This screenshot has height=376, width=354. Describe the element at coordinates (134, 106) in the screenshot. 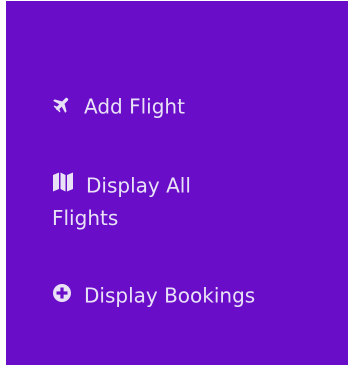

I see `sidebar-item-label: Add Flight` at that location.